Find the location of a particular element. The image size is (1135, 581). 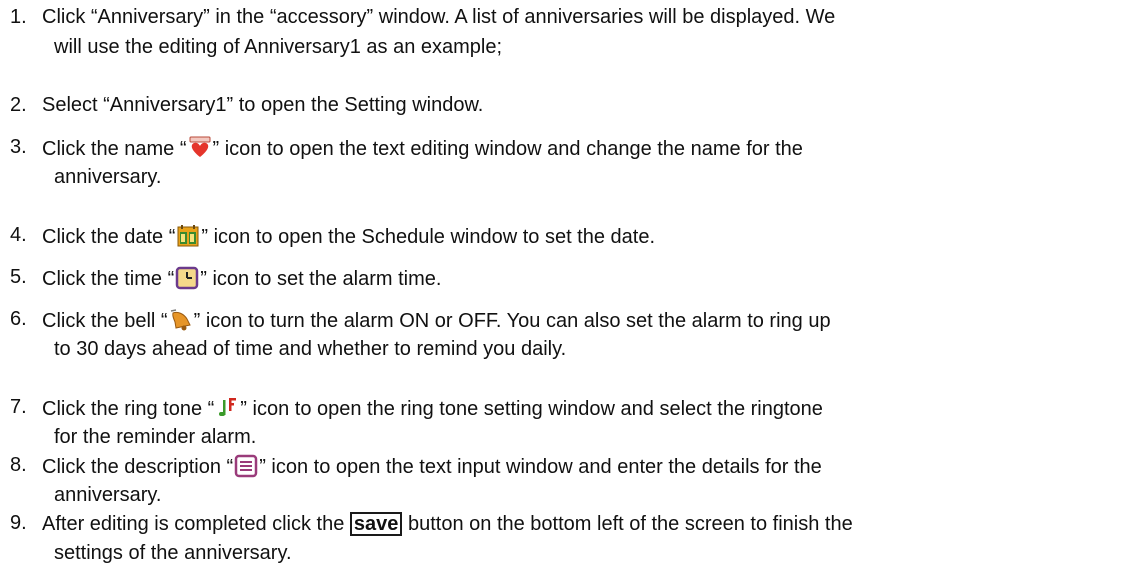

step-number: 3. is located at coordinates (18, 147).